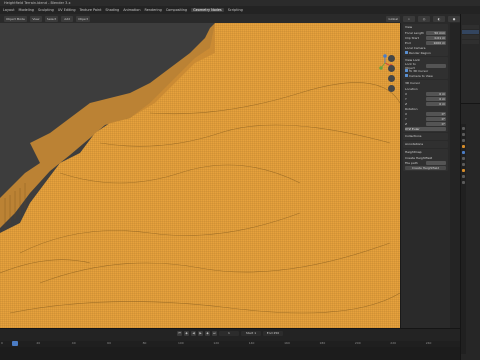 The width and height of the screenshot is (480, 360). What do you see at coordinates (425, 128) in the screenshot?
I see `rotation-mode-dropdown: XYZ Euler` at bounding box center [425, 128].